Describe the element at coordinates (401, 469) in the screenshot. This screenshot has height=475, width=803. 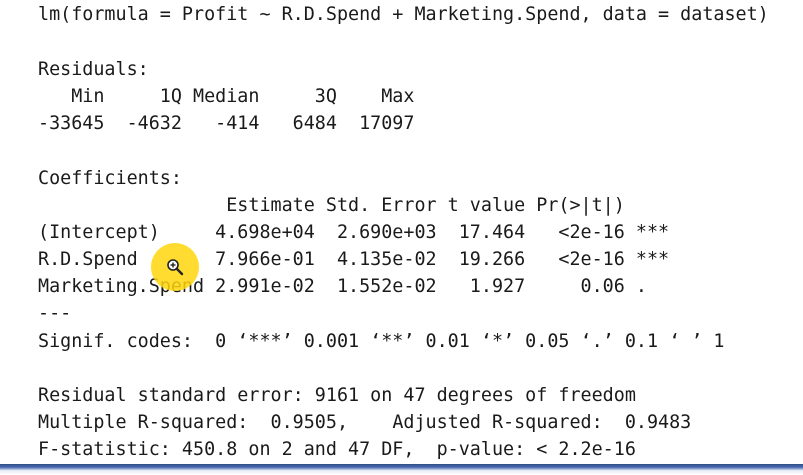
I see `window-bottom-border` at that location.